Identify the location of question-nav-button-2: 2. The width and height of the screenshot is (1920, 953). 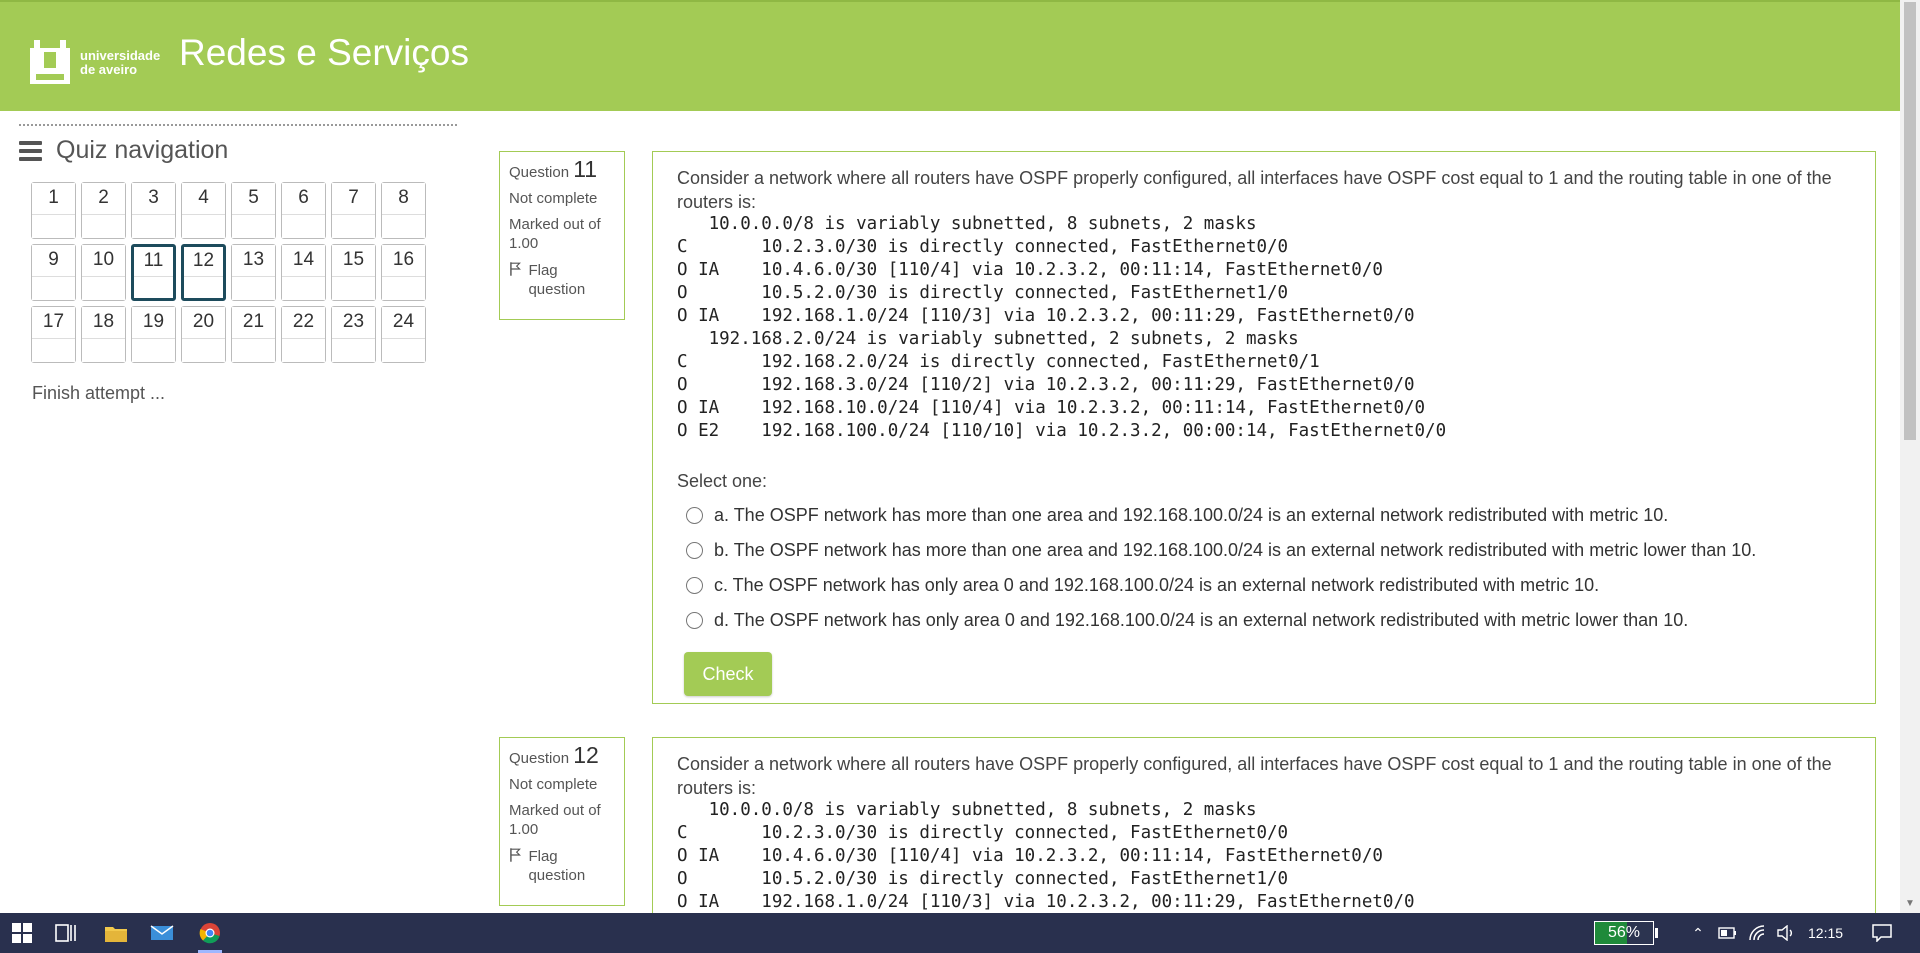
(103, 210).